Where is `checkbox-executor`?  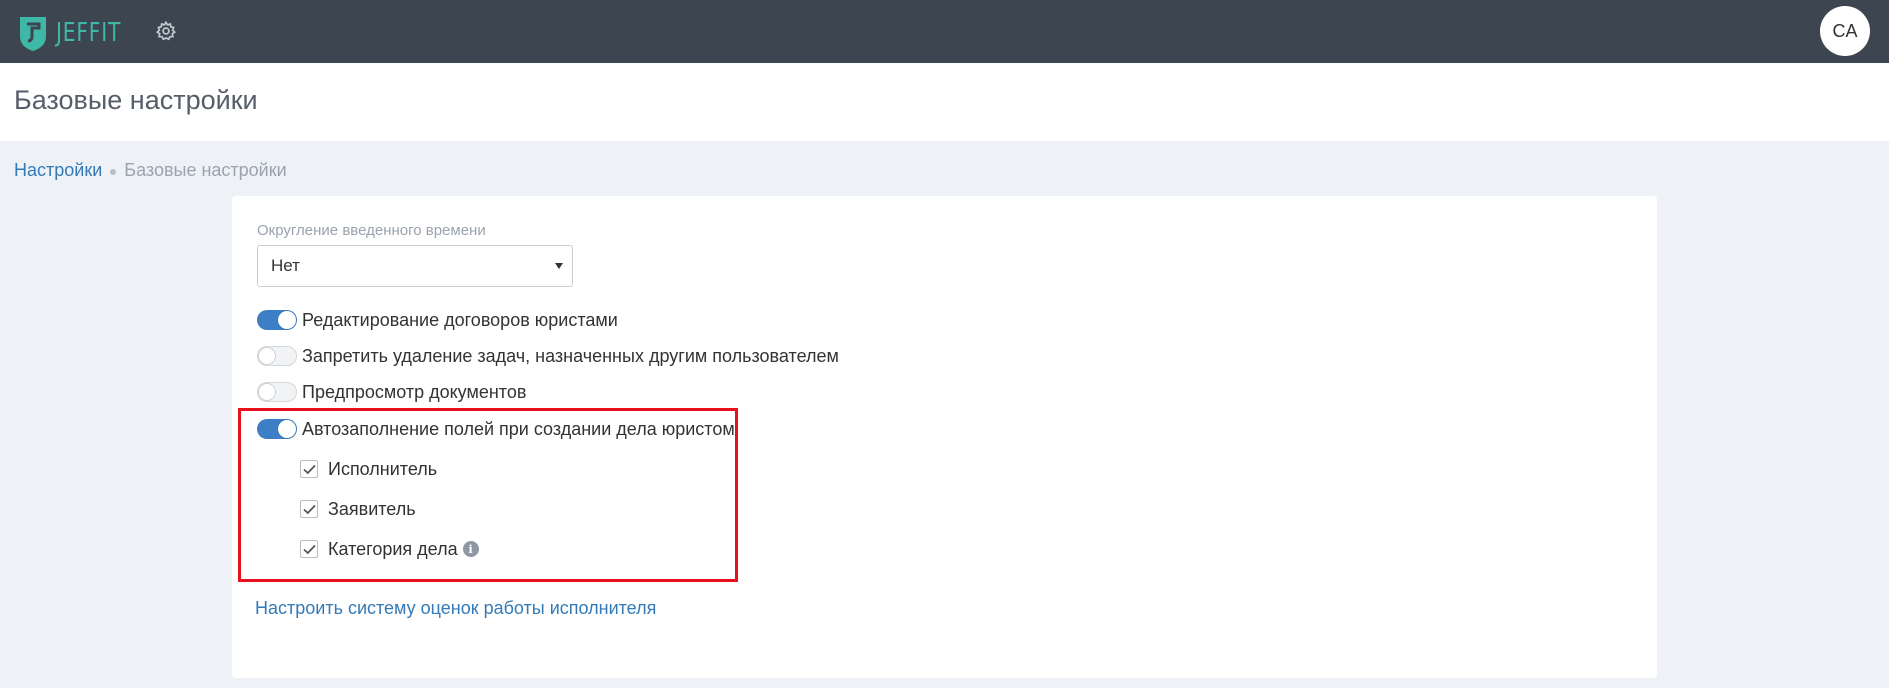
checkbox-executor is located at coordinates (309, 469).